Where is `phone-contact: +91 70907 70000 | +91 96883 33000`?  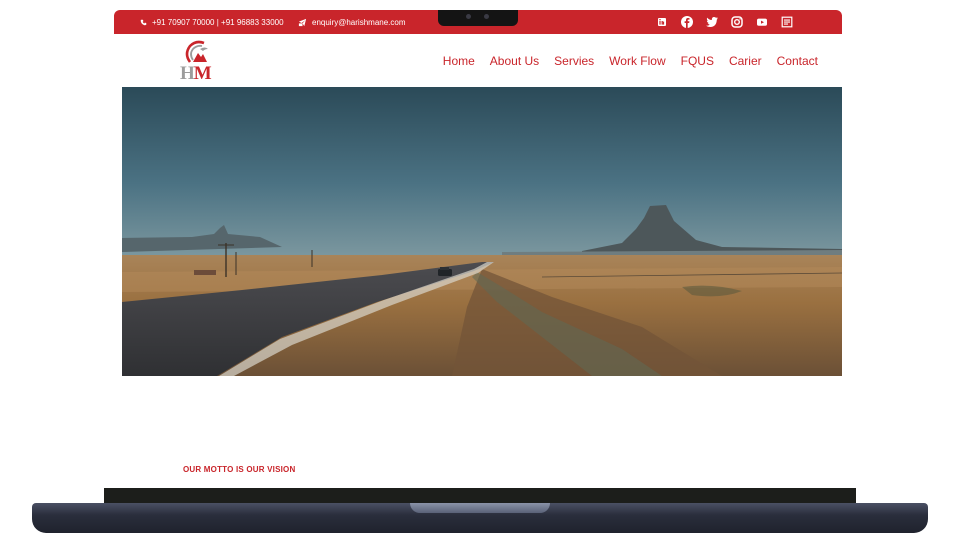
phone-contact: +91 70907 70000 | +91 96883 33000 is located at coordinates (212, 22).